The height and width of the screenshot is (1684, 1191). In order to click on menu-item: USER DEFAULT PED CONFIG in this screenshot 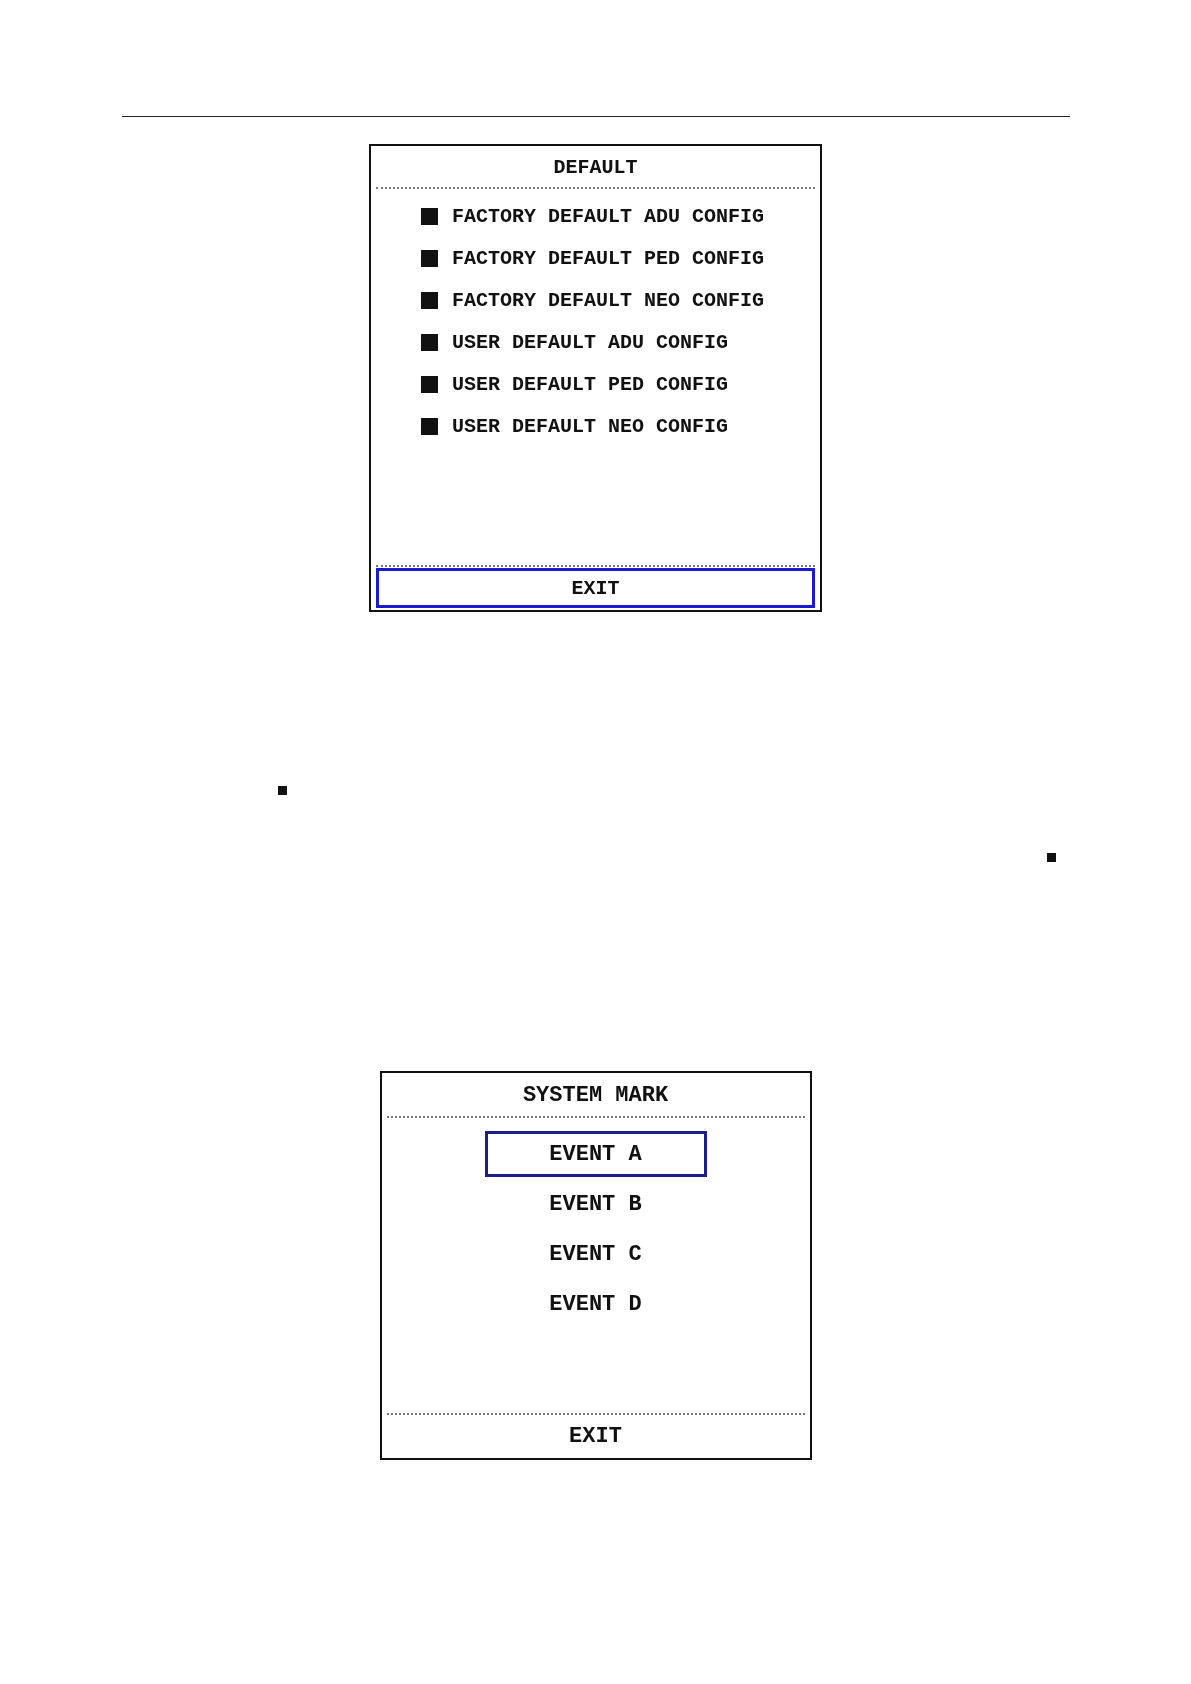, I will do `click(590, 384)`.